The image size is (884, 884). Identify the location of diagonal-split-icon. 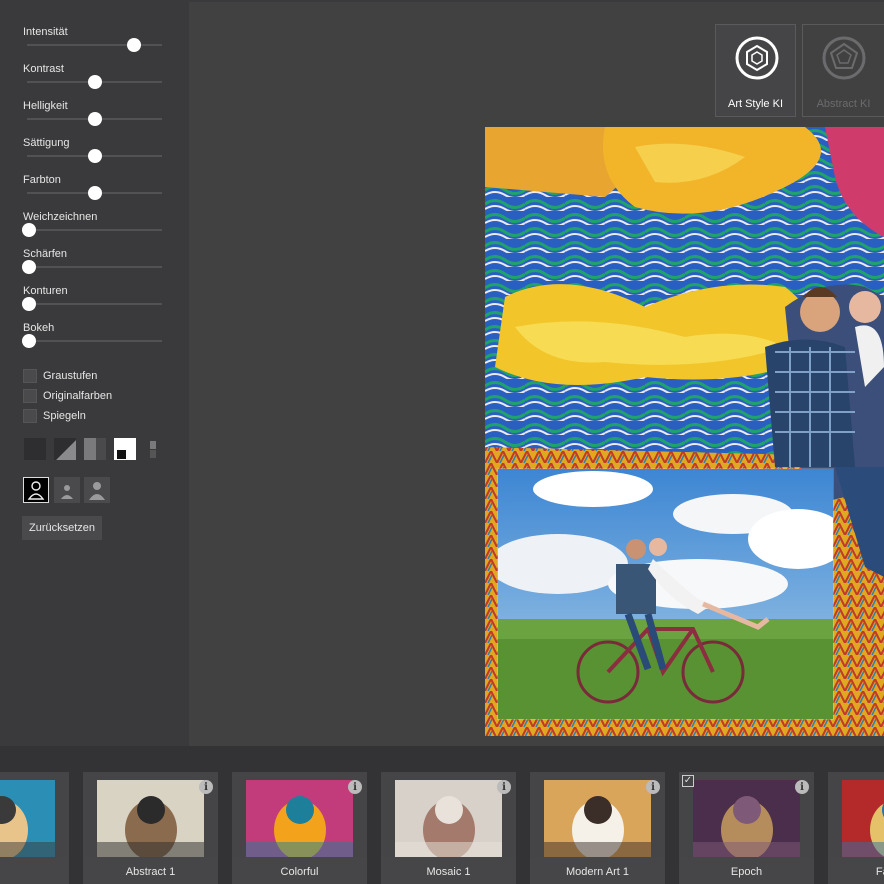
(65, 449).